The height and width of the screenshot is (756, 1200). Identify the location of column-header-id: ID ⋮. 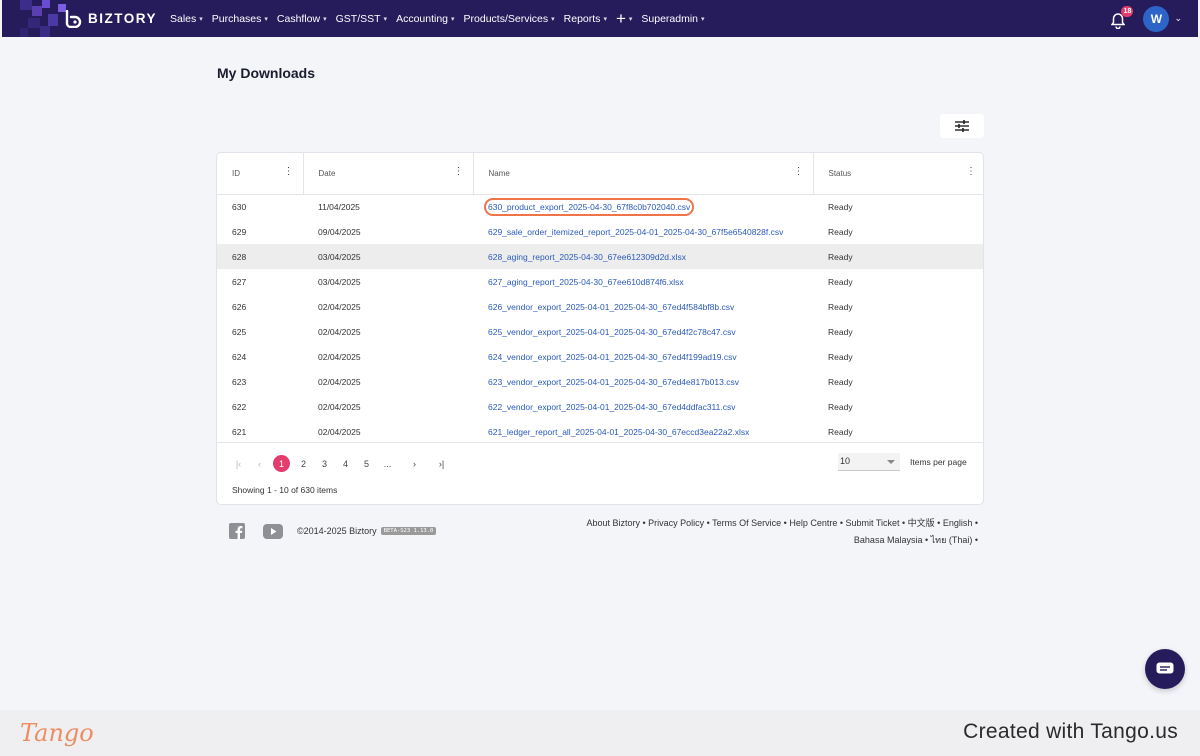
(260, 174).